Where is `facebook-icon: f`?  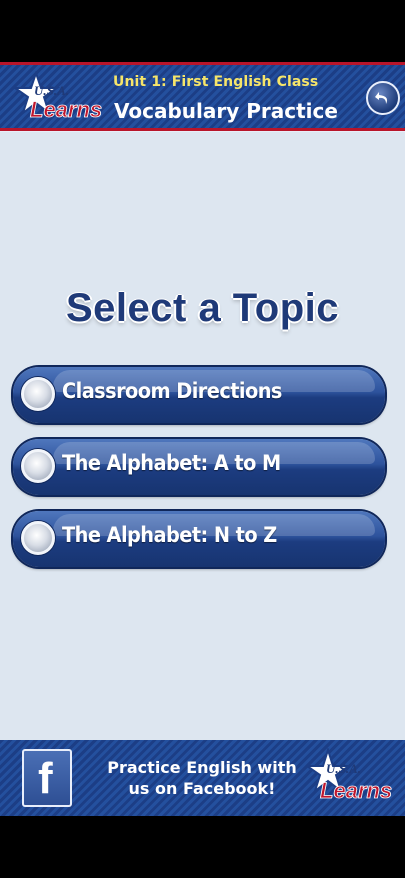
facebook-icon: f is located at coordinates (45, 778).